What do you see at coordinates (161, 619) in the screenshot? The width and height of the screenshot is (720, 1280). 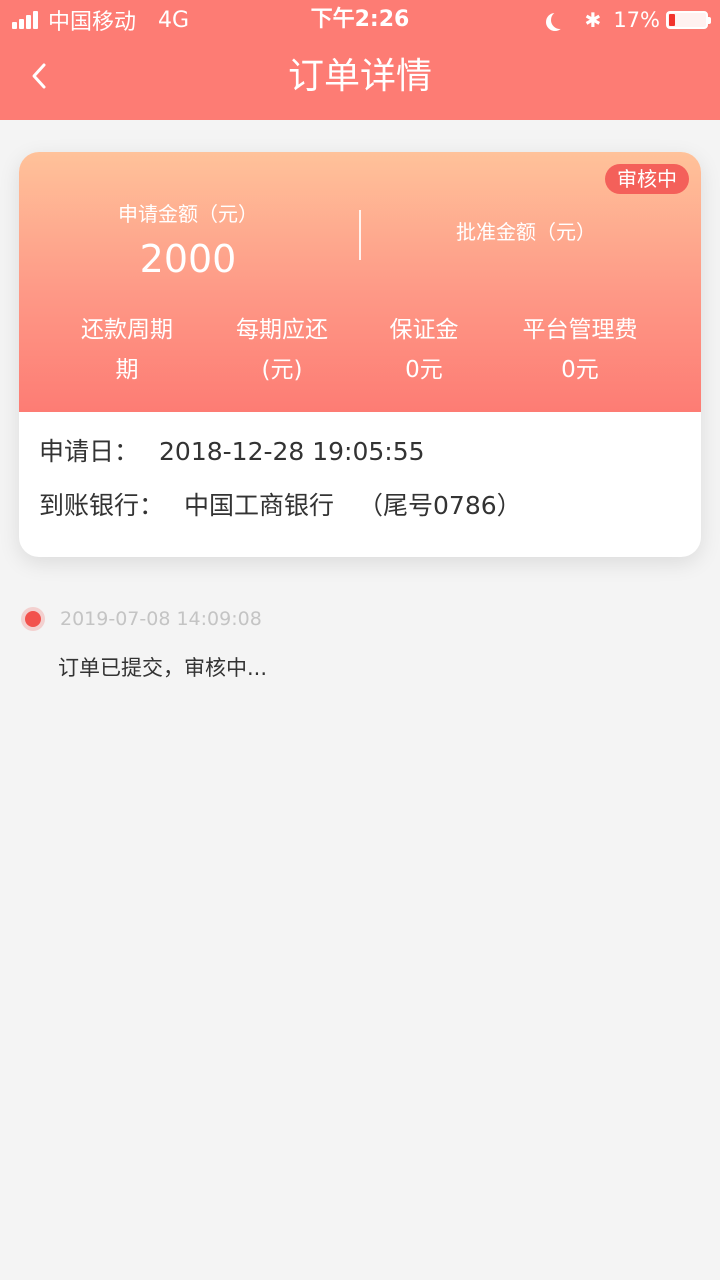 I see `timeline-time: 2019-07-08 14:09:08` at bounding box center [161, 619].